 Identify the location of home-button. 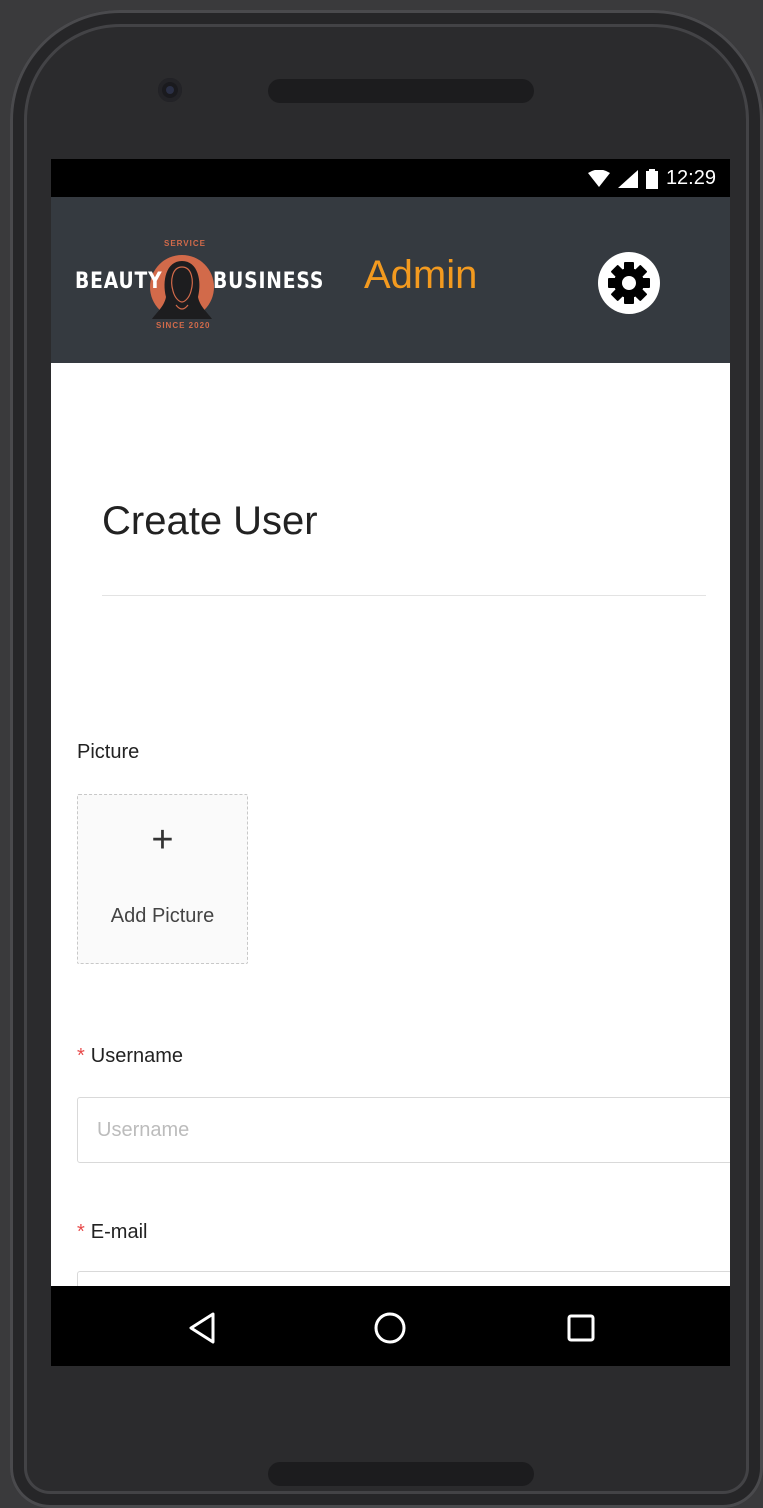
(390, 1328).